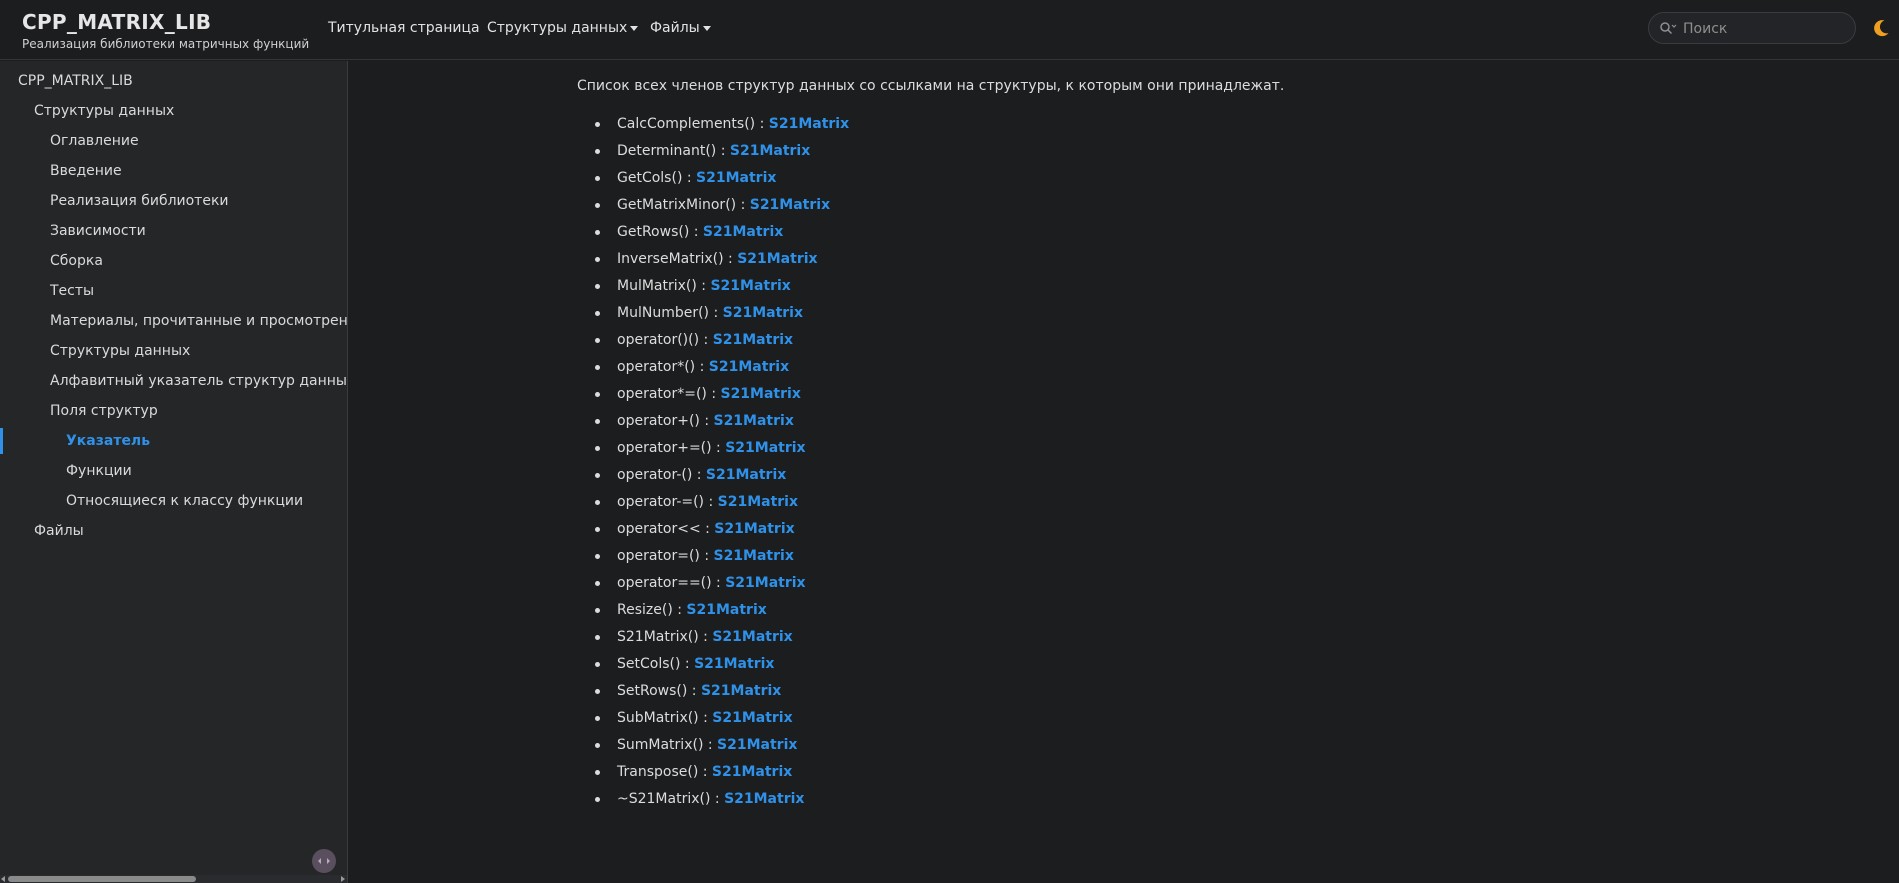 This screenshot has height=883, width=1899. I want to click on sidebar-item-project: CPP_MATRIX_LIB, so click(75, 81).